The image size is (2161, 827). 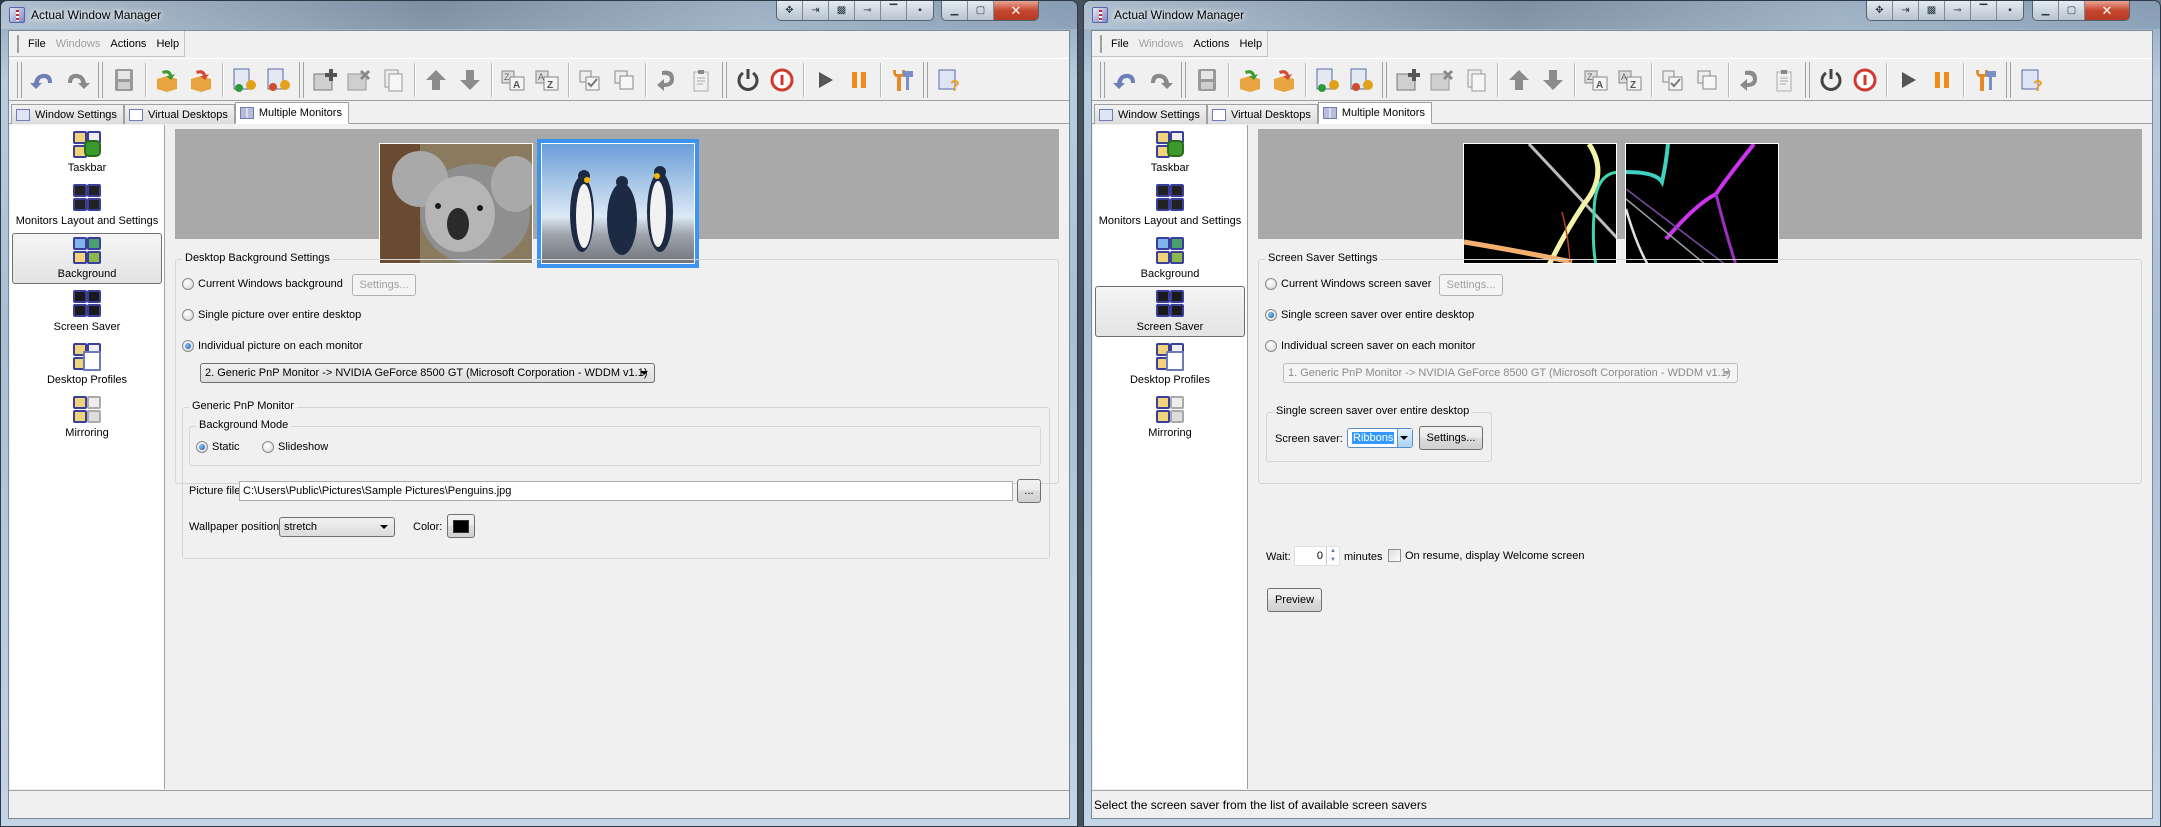 I want to click on mode-slideshow: Slideshow, so click(x=295, y=447).